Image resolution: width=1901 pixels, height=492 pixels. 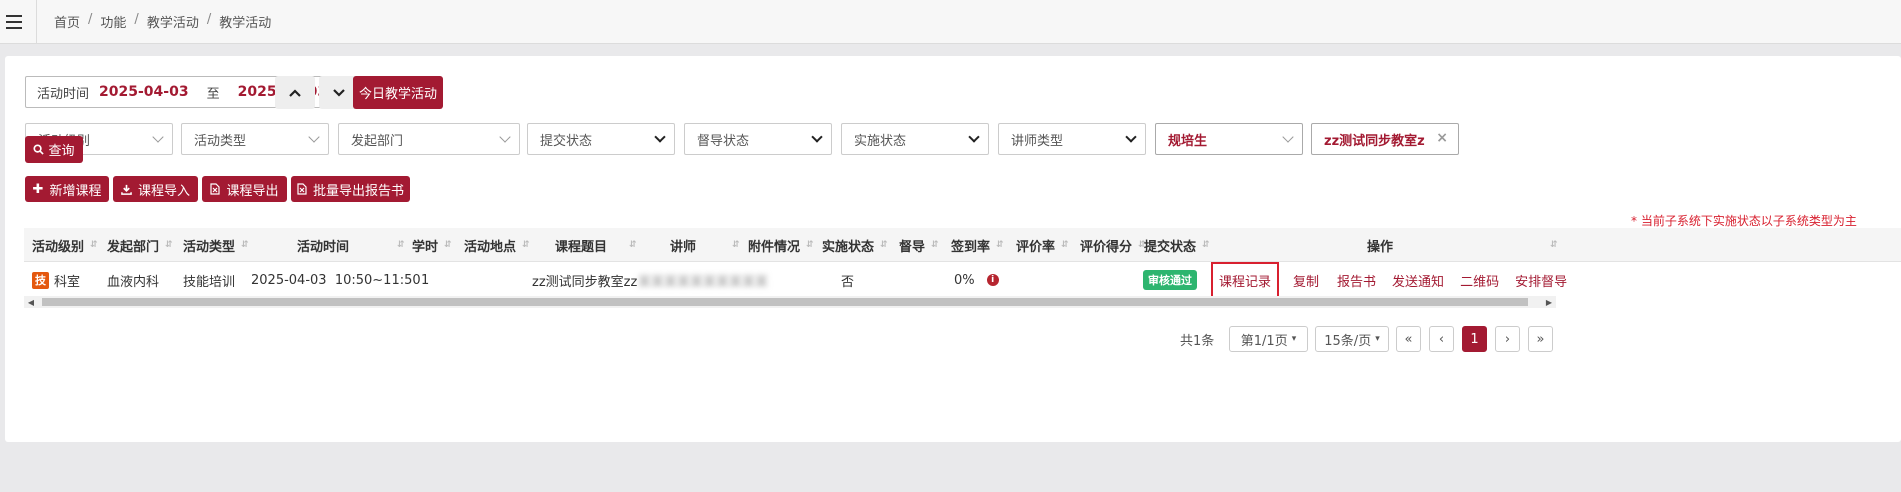 What do you see at coordinates (14, 21) in the screenshot?
I see `menu-toggle-icon` at bounding box center [14, 21].